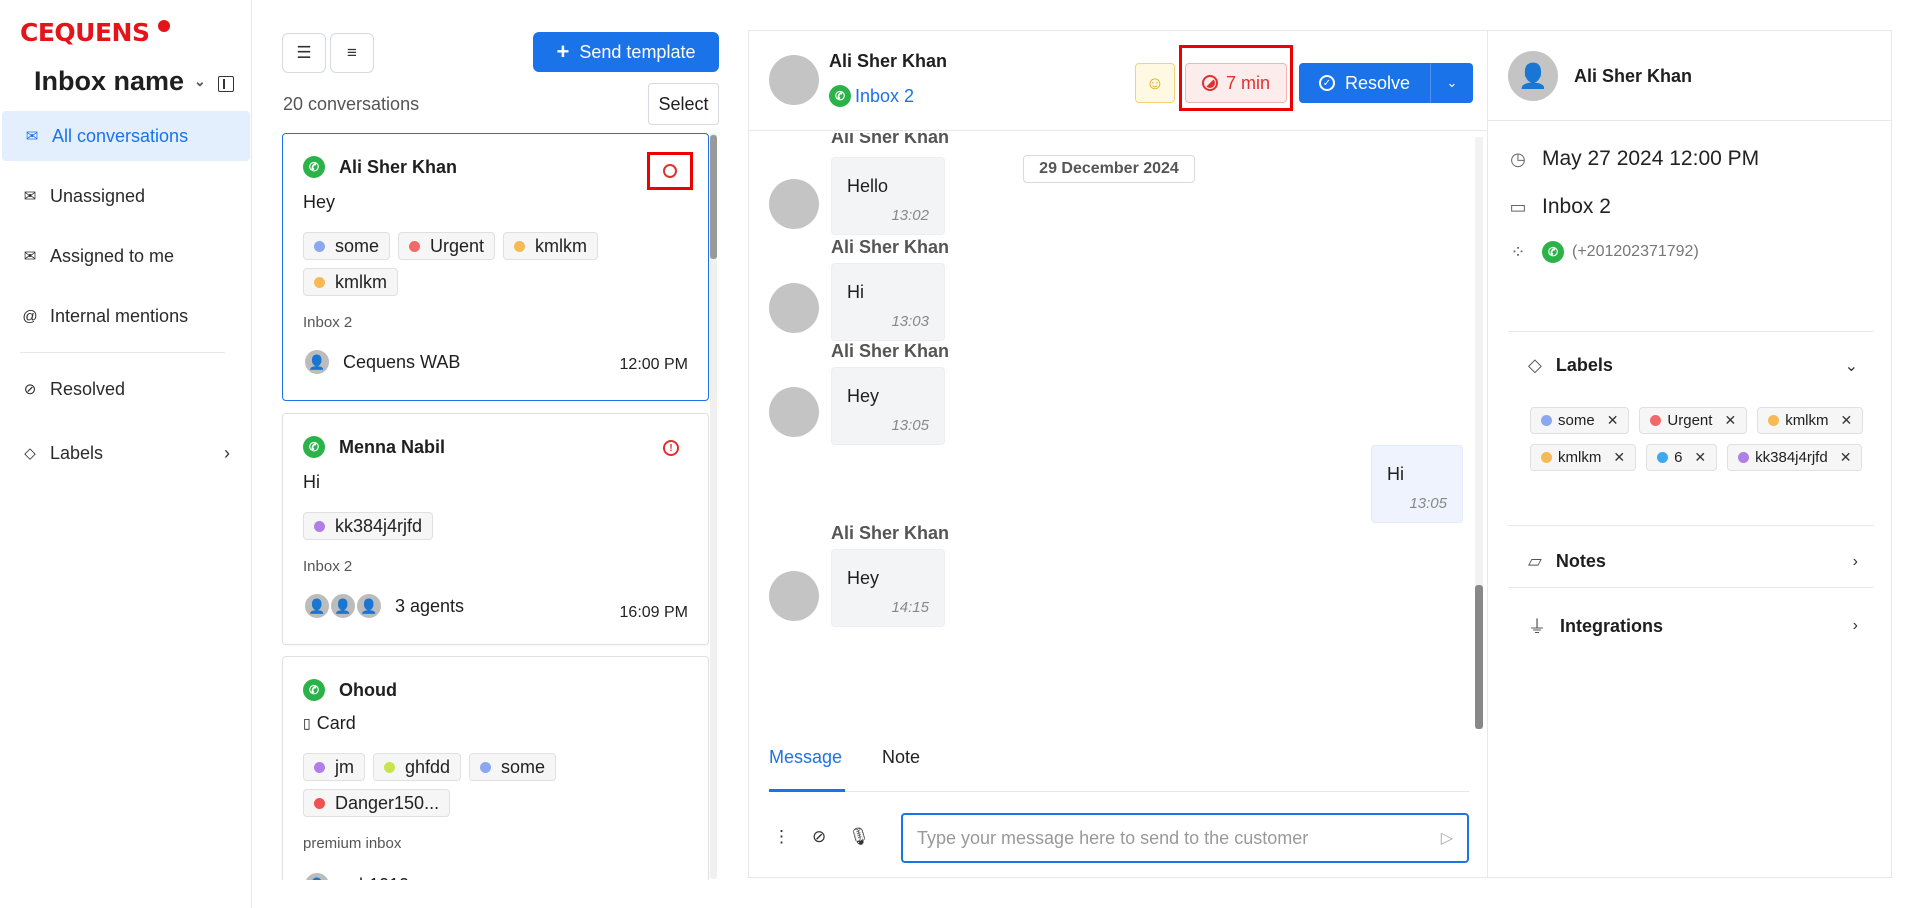  I want to click on resolve-button-group: ✓ Resolve ⌄, so click(1386, 83).